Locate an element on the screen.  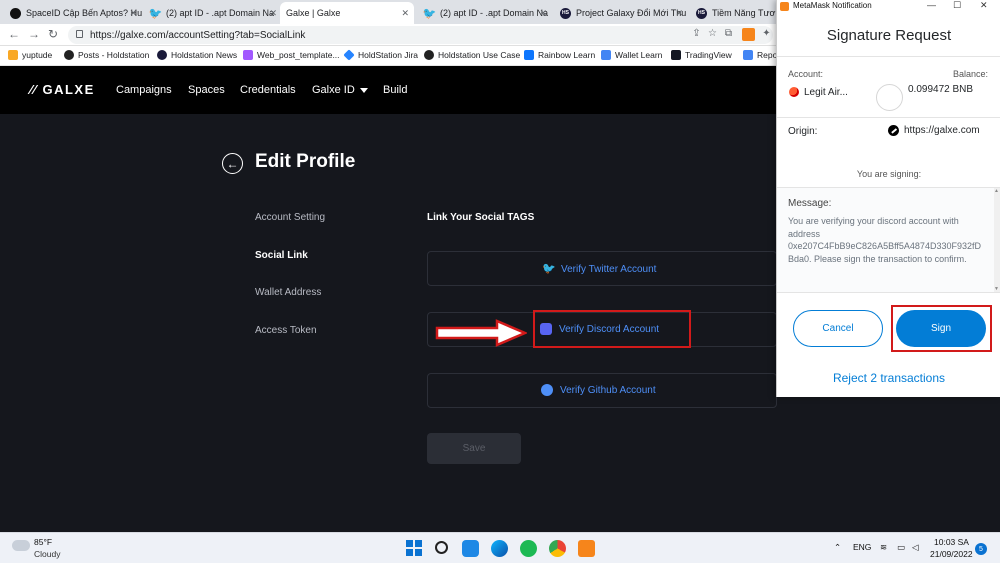
verify-github-button: Verify Github Account is located at coordinates (598, 390).